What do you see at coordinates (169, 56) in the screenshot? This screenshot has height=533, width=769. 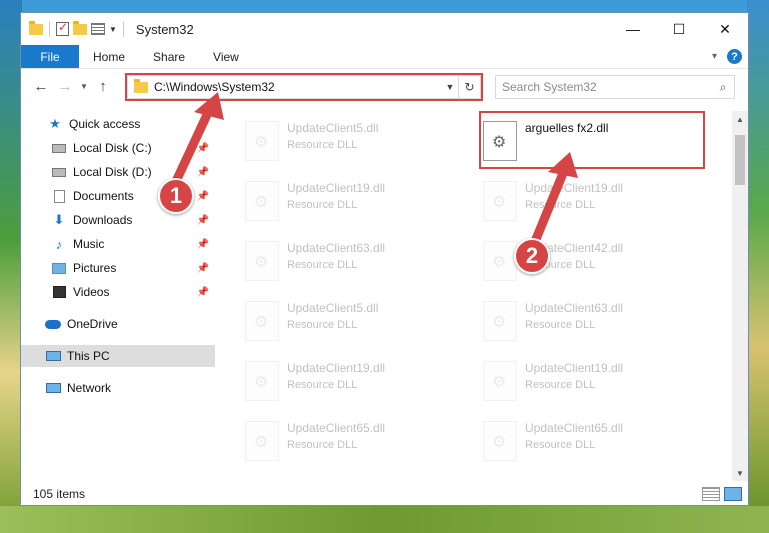 I see `tab-share: Share` at bounding box center [169, 56].